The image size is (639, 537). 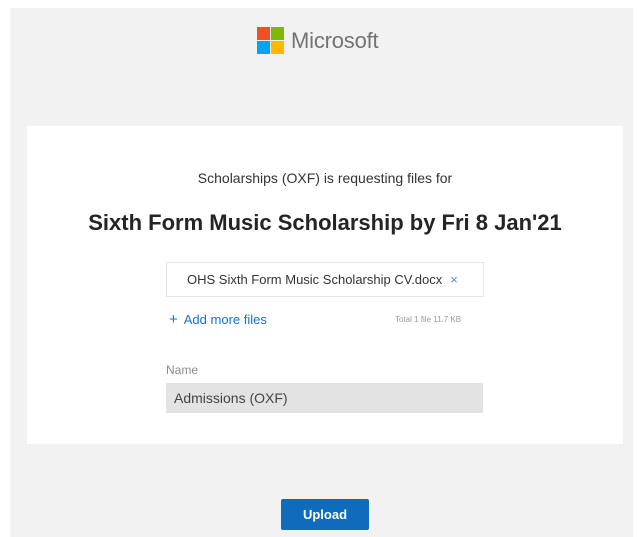 What do you see at coordinates (325, 514) in the screenshot?
I see `upload-button: Upload` at bounding box center [325, 514].